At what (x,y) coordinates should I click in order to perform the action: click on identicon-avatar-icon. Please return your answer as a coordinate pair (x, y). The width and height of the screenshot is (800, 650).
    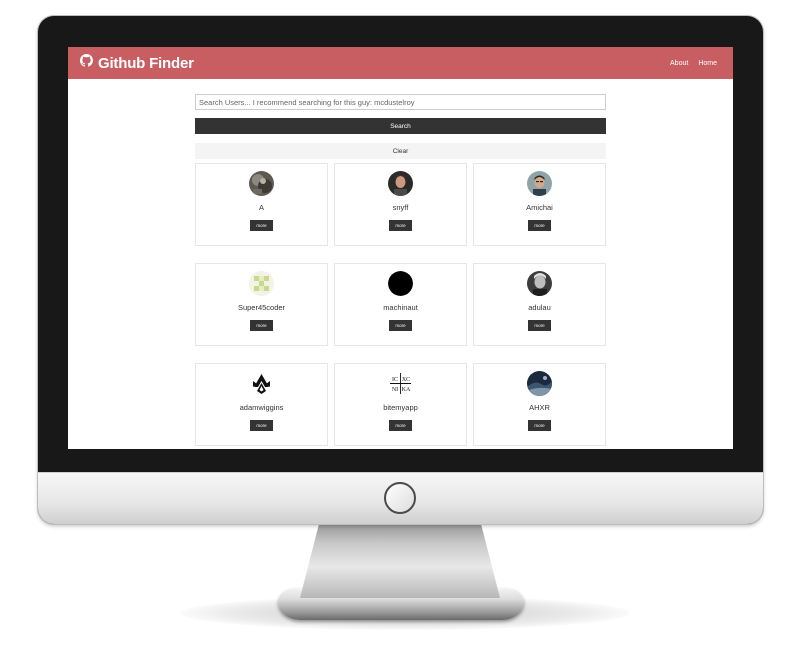
    Looking at the image, I should click on (261, 283).